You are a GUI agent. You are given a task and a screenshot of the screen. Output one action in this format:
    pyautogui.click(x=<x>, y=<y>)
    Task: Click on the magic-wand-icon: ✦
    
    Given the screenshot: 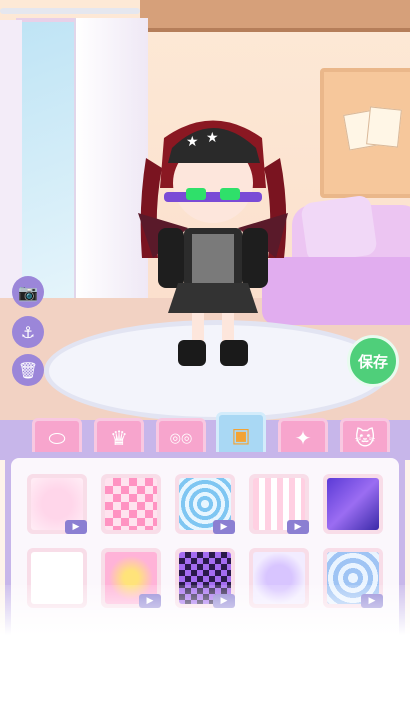 What is the action you would take?
    pyautogui.click(x=303, y=438)
    